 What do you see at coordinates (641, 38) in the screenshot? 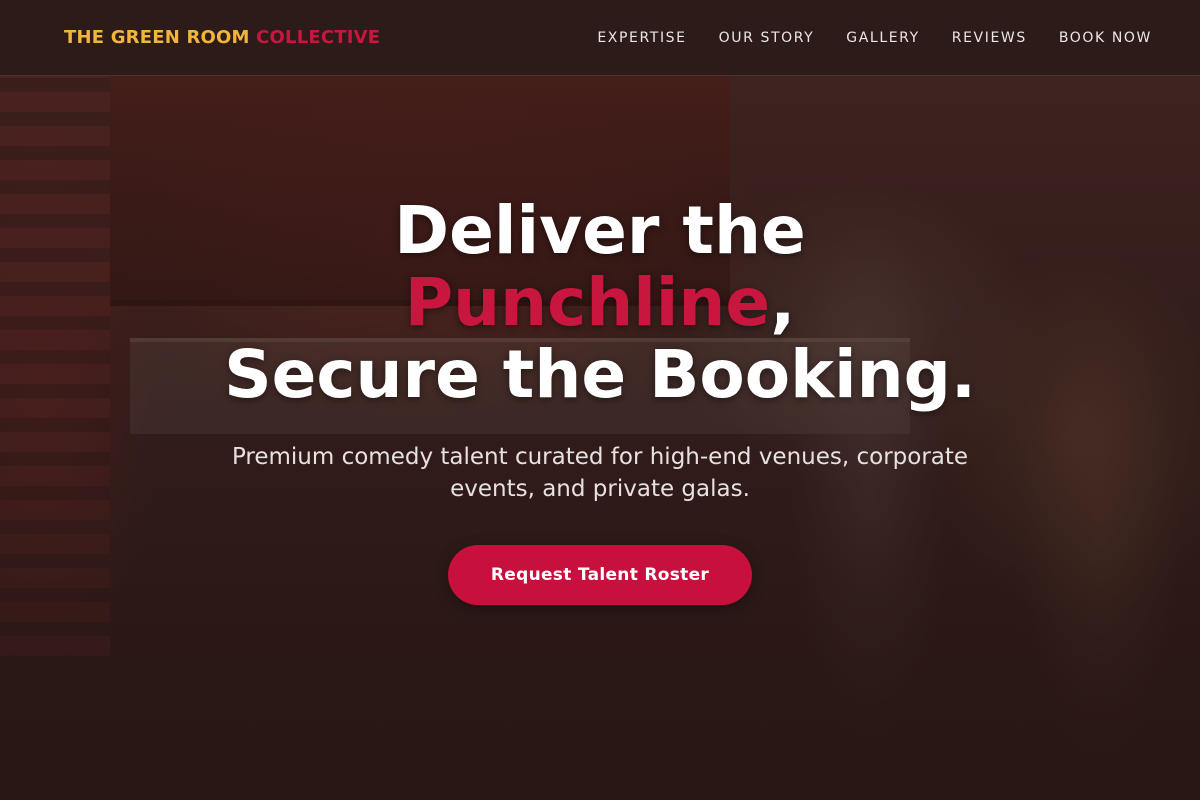
I see `nav-expertise: EXPERTISE` at bounding box center [641, 38].